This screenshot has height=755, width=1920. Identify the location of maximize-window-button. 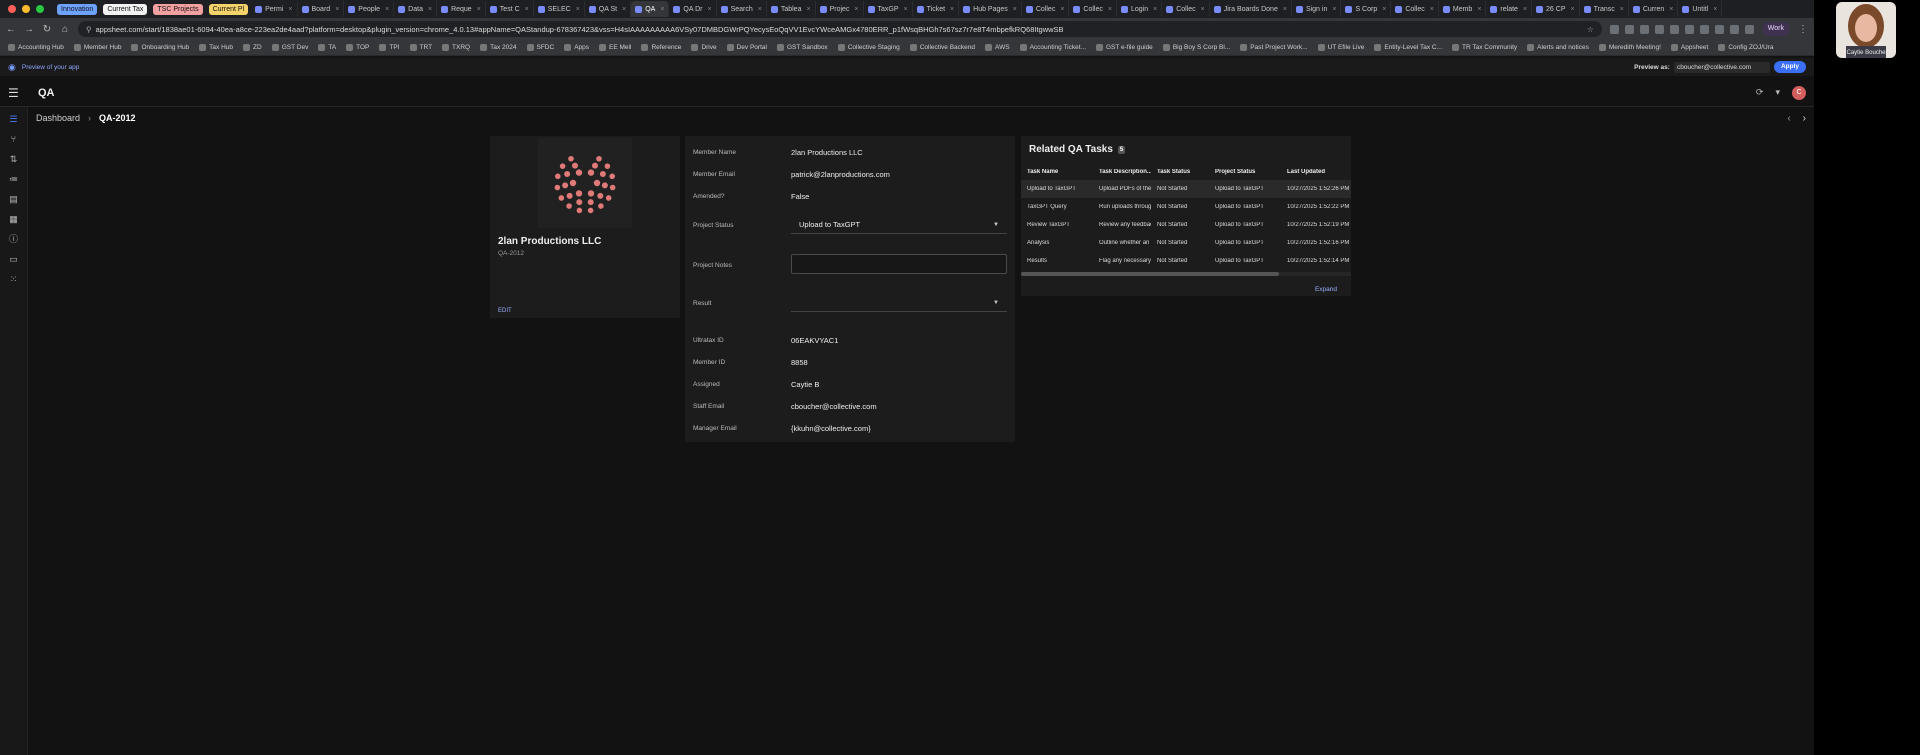
(40, 9).